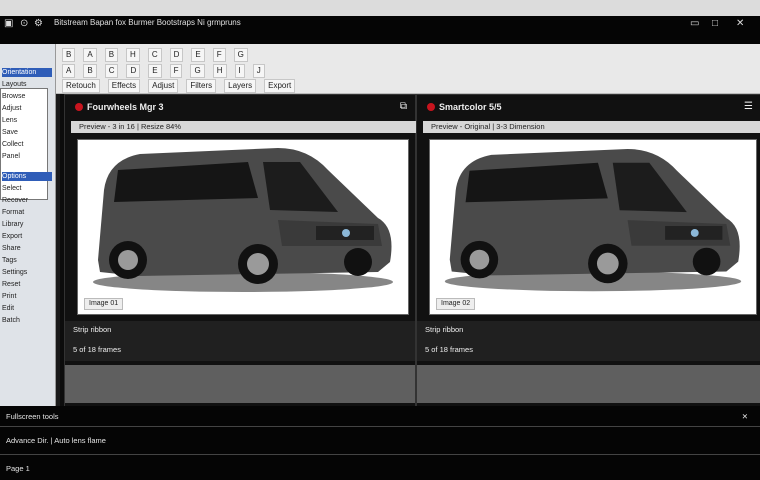  I want to click on window-icon: ▣, so click(9, 23).